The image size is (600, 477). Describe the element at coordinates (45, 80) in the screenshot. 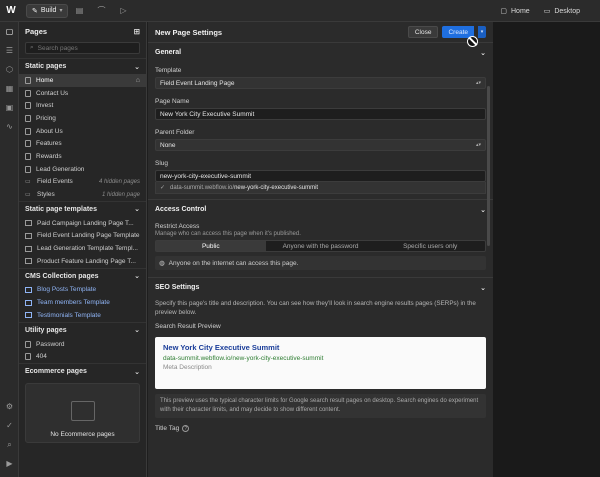

I see `page-label: Home` at that location.